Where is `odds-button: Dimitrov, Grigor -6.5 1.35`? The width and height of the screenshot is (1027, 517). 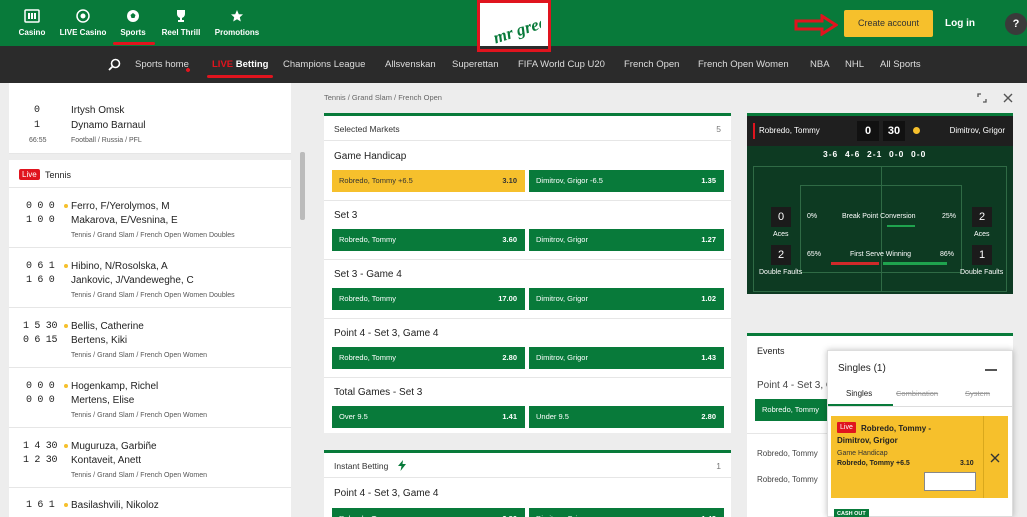
odds-button: Dimitrov, Grigor -6.5 1.35 is located at coordinates (626, 181).